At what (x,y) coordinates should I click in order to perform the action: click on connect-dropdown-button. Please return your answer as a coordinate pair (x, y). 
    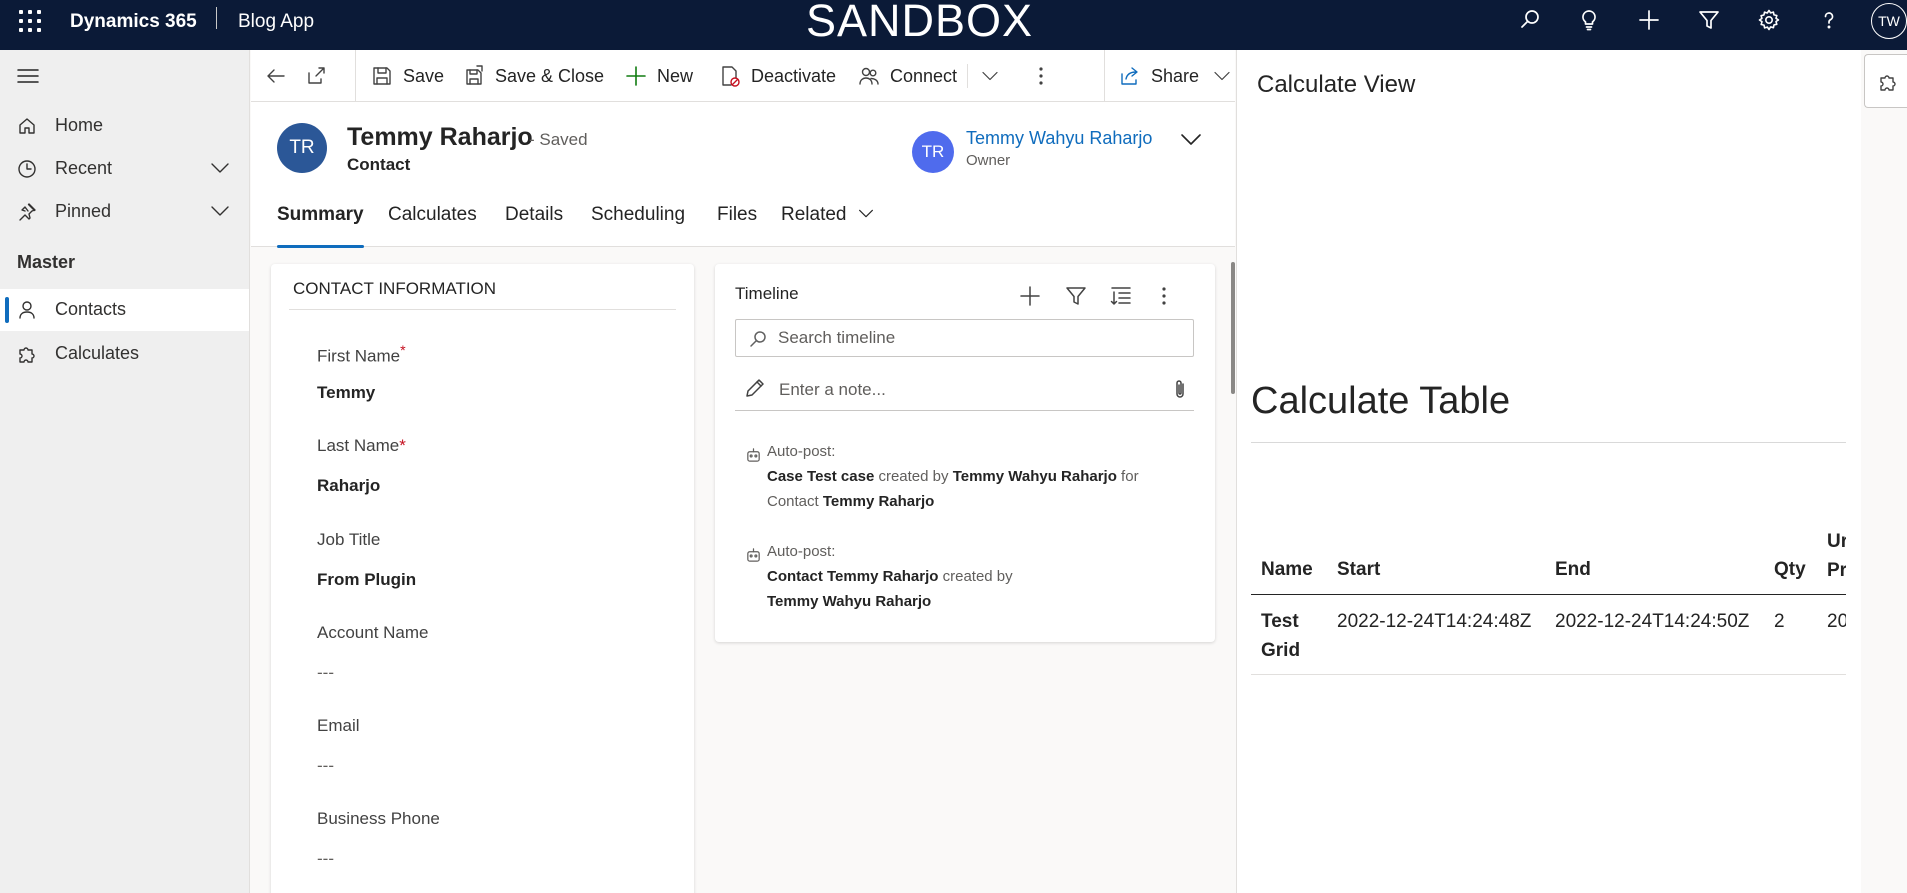
    Looking at the image, I should click on (990, 76).